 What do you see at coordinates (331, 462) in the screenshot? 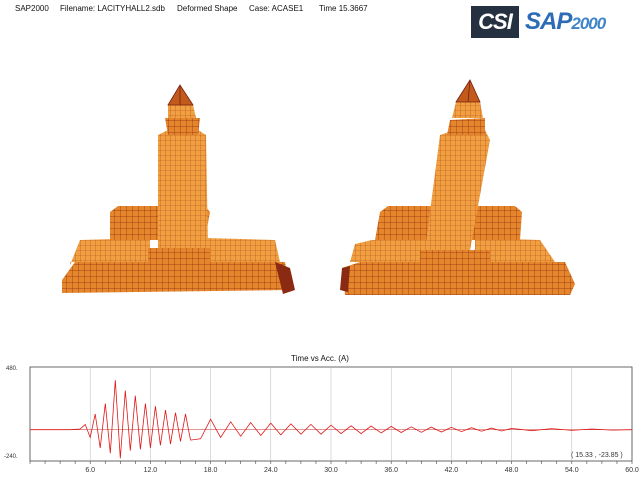
I see `chart-x-ticks` at bounding box center [331, 462].